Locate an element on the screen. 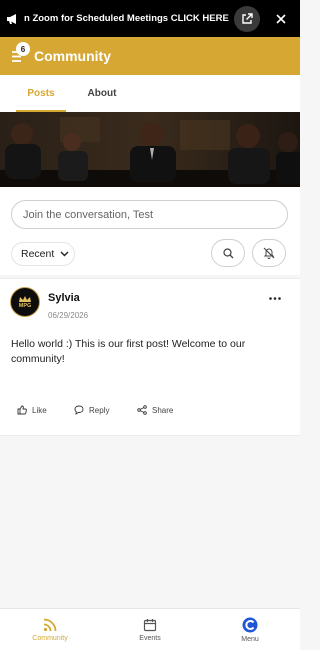 The height and width of the screenshot is (650, 320). avatar: MPG is located at coordinates (25, 302).